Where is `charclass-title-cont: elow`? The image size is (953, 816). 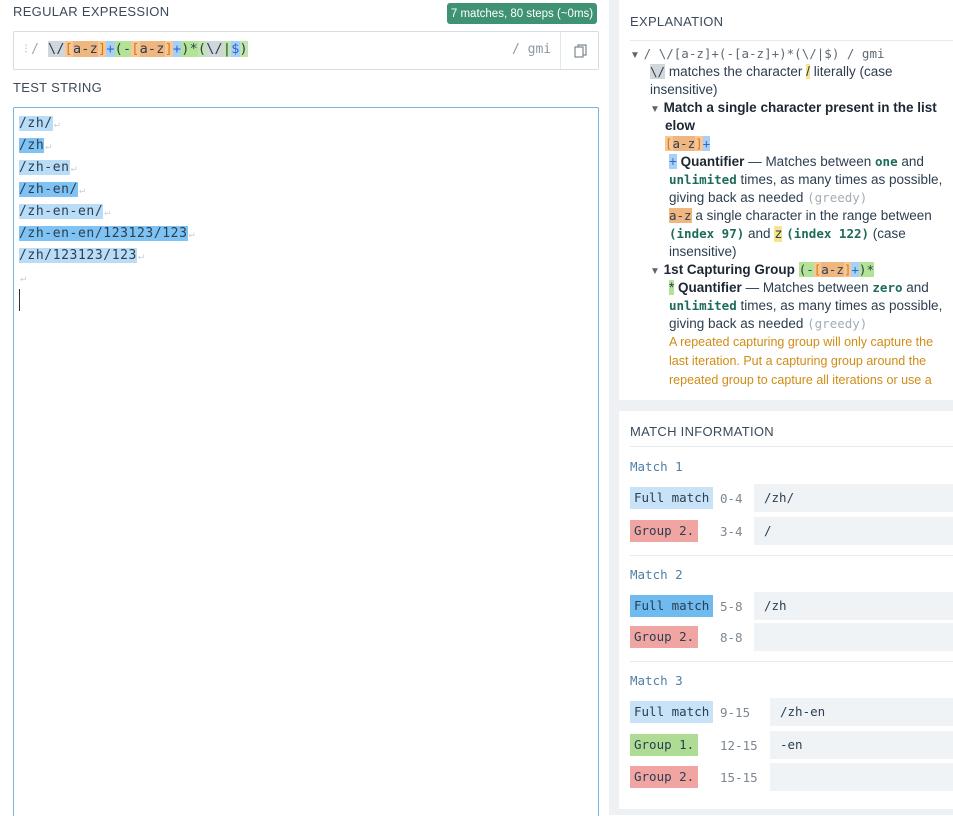
charclass-title-cont: elow is located at coordinates (680, 126).